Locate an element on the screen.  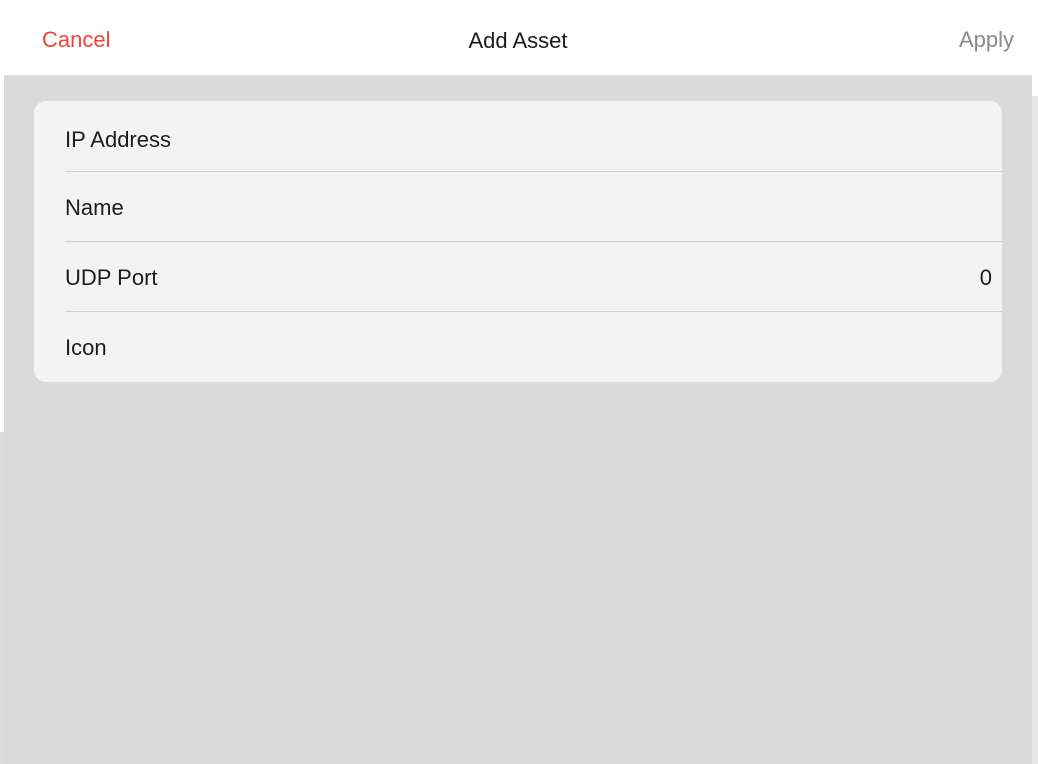
name-label: Name is located at coordinates (94, 207).